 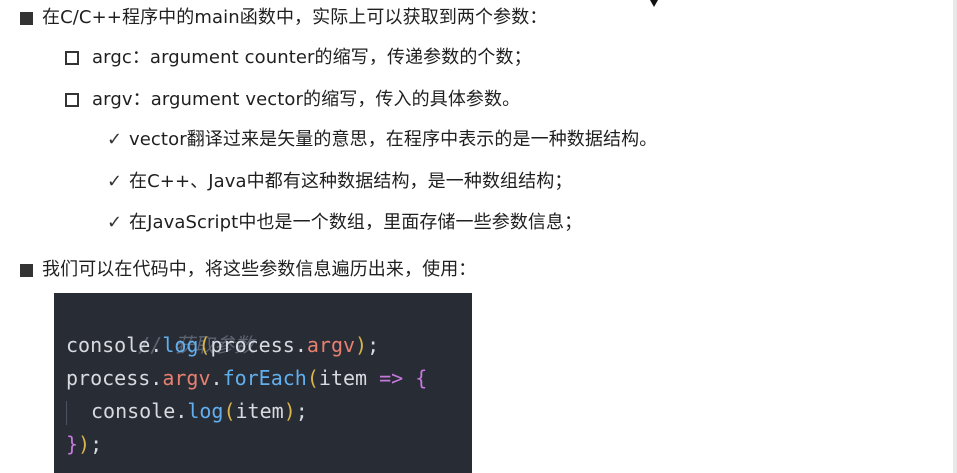 What do you see at coordinates (393, 139) in the screenshot?
I see `check-item-text: vector翻译过来是矢量的意思，在程序中表示的是一种数据结构。` at bounding box center [393, 139].